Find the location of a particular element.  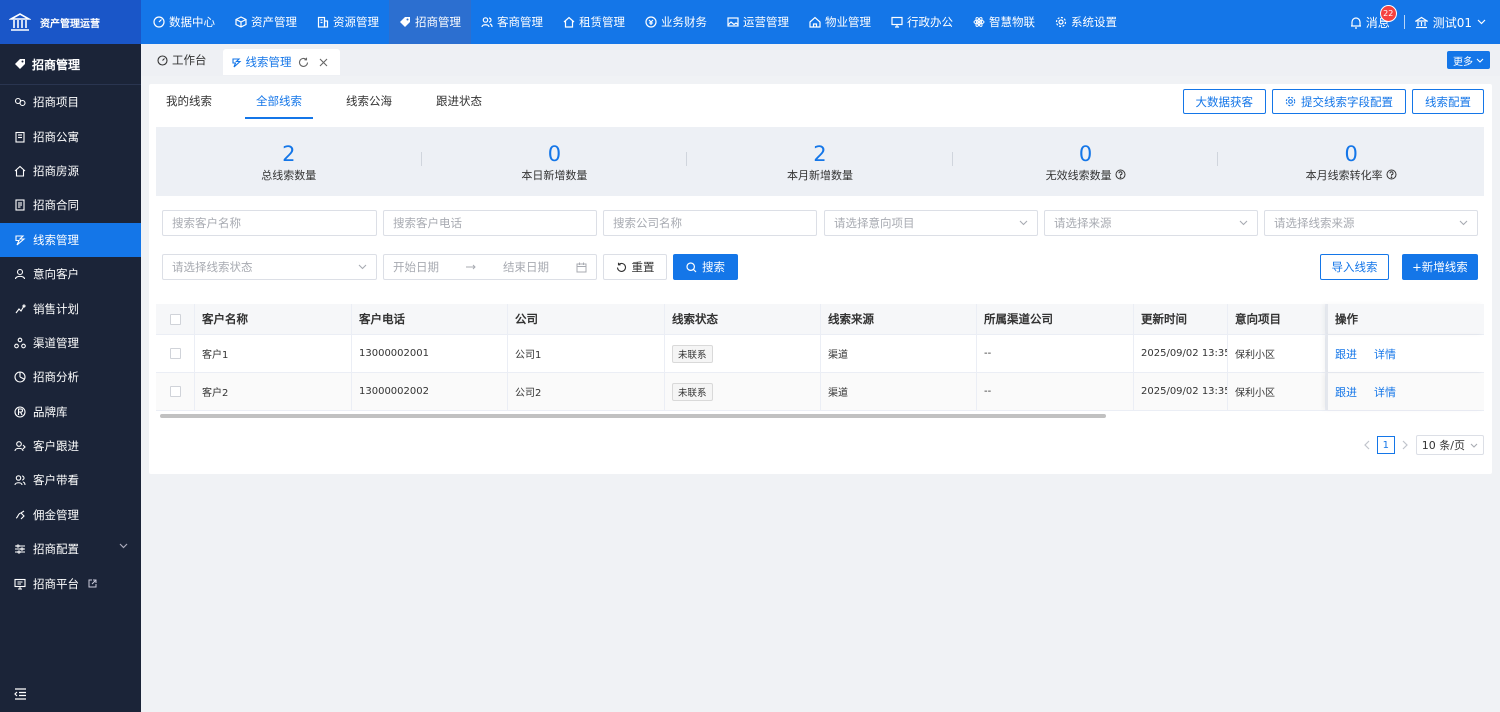

sidebar-item-leads: 线索管理 is located at coordinates (70, 239).